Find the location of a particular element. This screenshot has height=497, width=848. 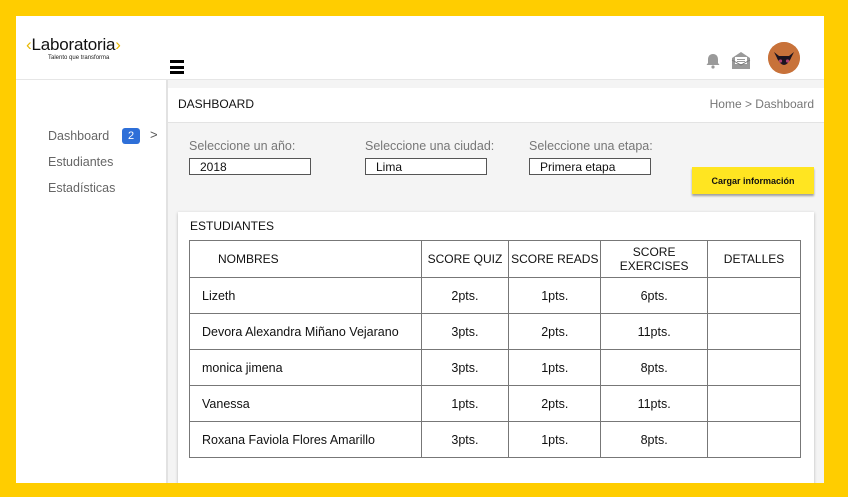

student-name: Roxana Faviola Flores Amarillo is located at coordinates (305, 439).